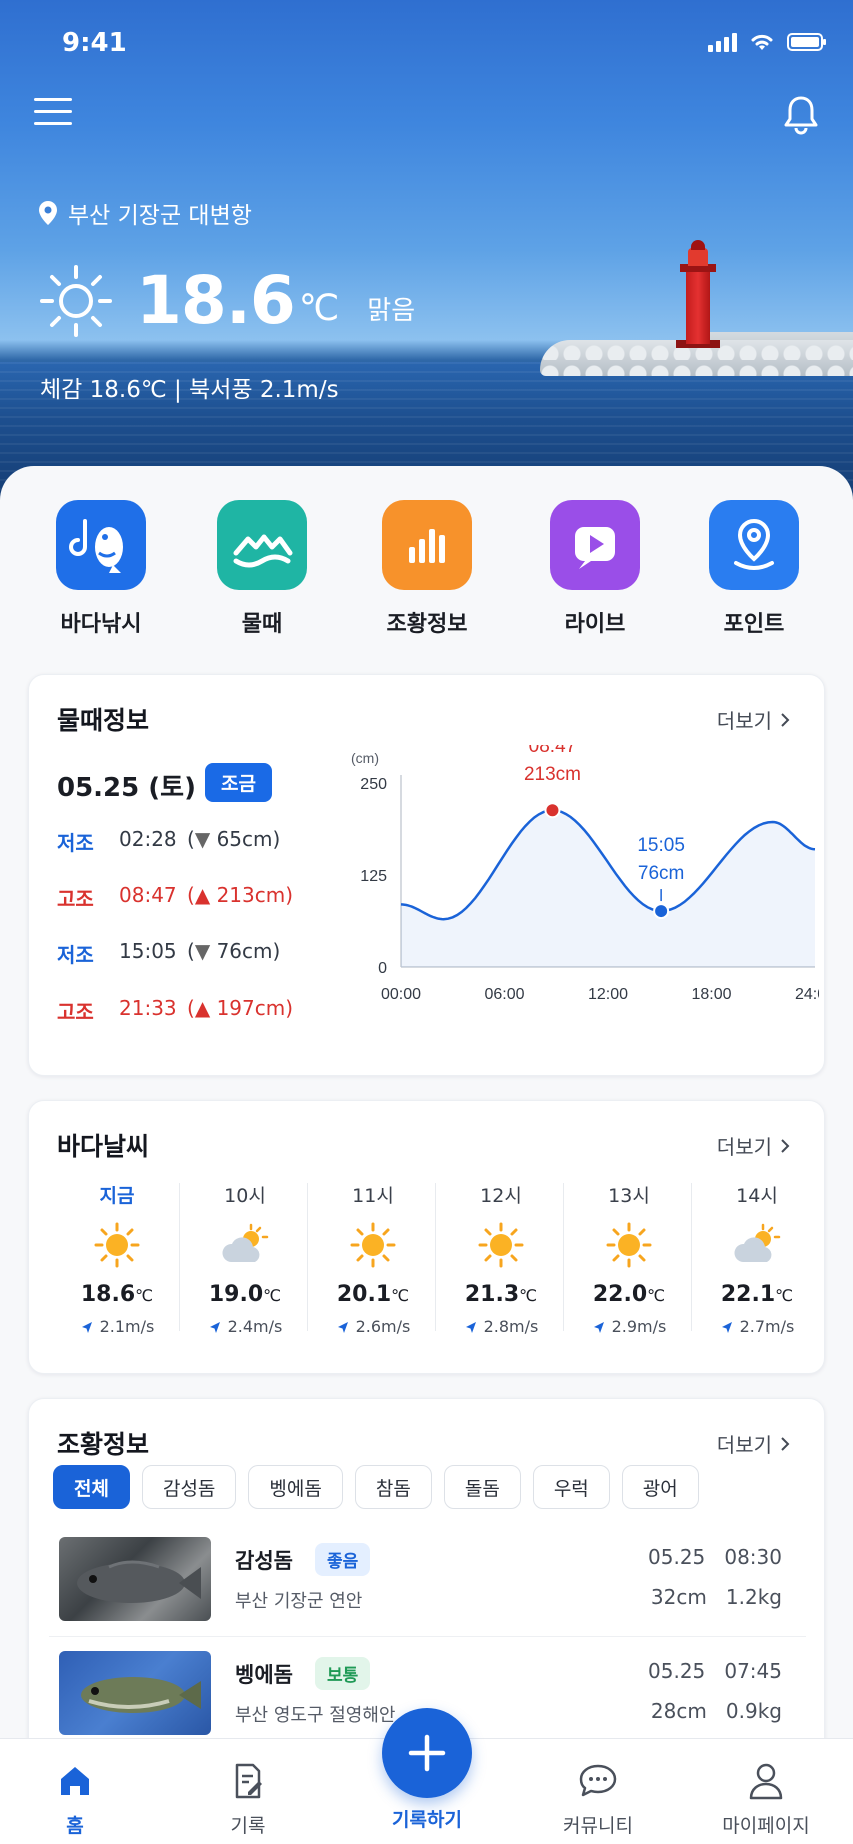 The height and width of the screenshot is (1844, 853). What do you see at coordinates (101, 569) in the screenshot?
I see `quick-fishing: 바다낚시` at bounding box center [101, 569].